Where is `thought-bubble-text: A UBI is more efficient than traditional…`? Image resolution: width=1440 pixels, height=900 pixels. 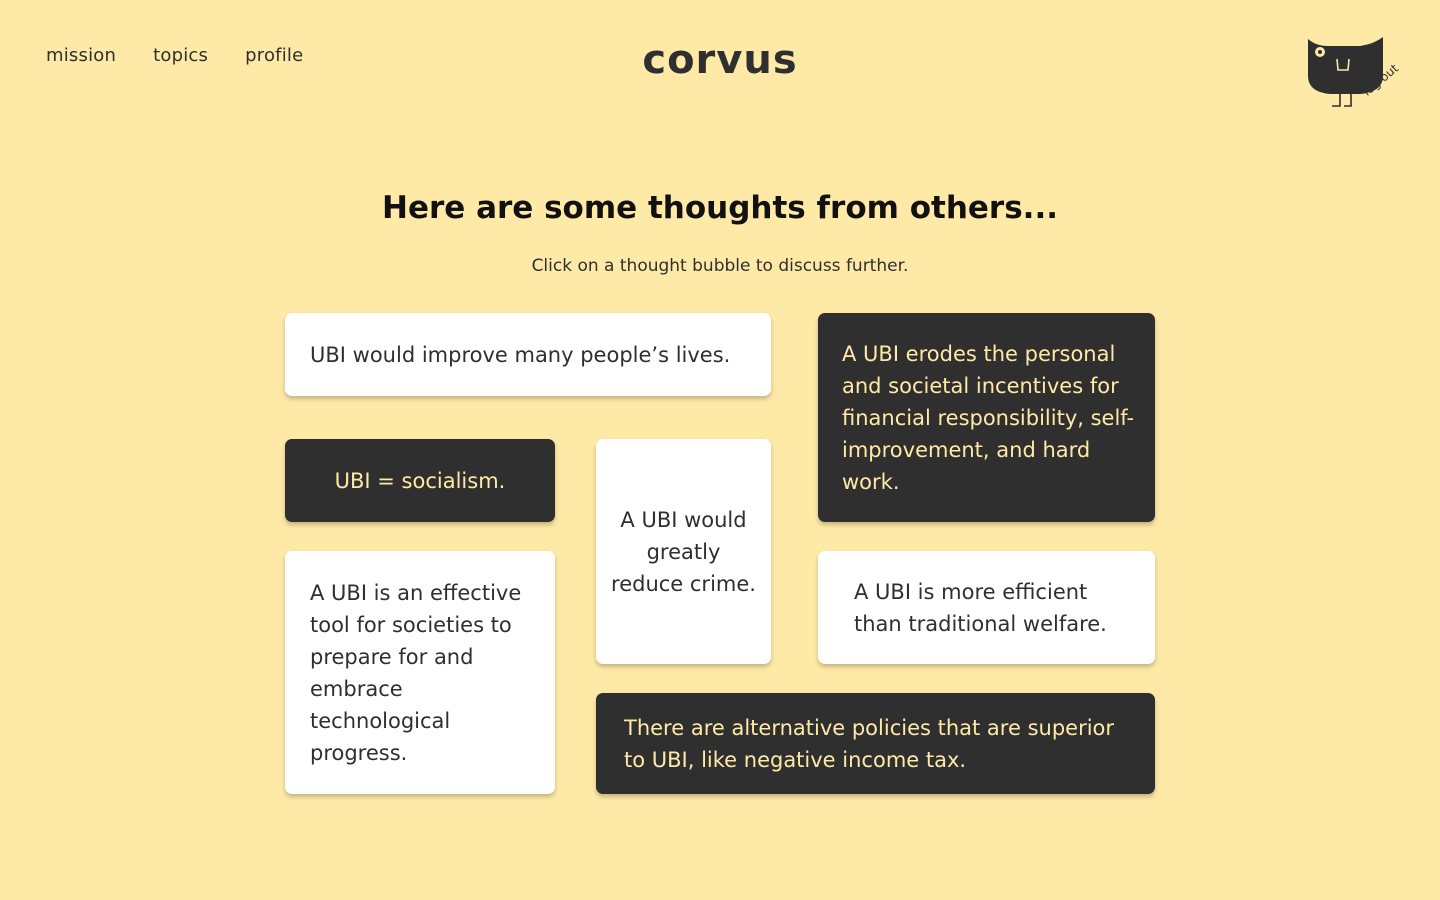 thought-bubble-text: A UBI is more efficient than traditional… is located at coordinates (980, 607).